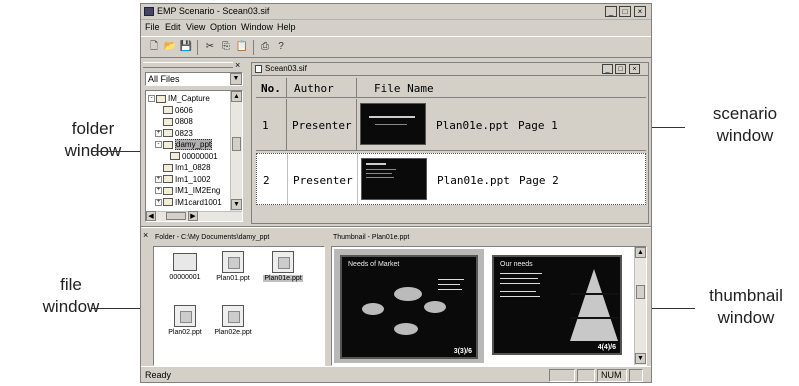 This screenshot has height=386, width=799. What do you see at coordinates (173, 27) in the screenshot?
I see `menu-edit: Edit` at bounding box center [173, 27].